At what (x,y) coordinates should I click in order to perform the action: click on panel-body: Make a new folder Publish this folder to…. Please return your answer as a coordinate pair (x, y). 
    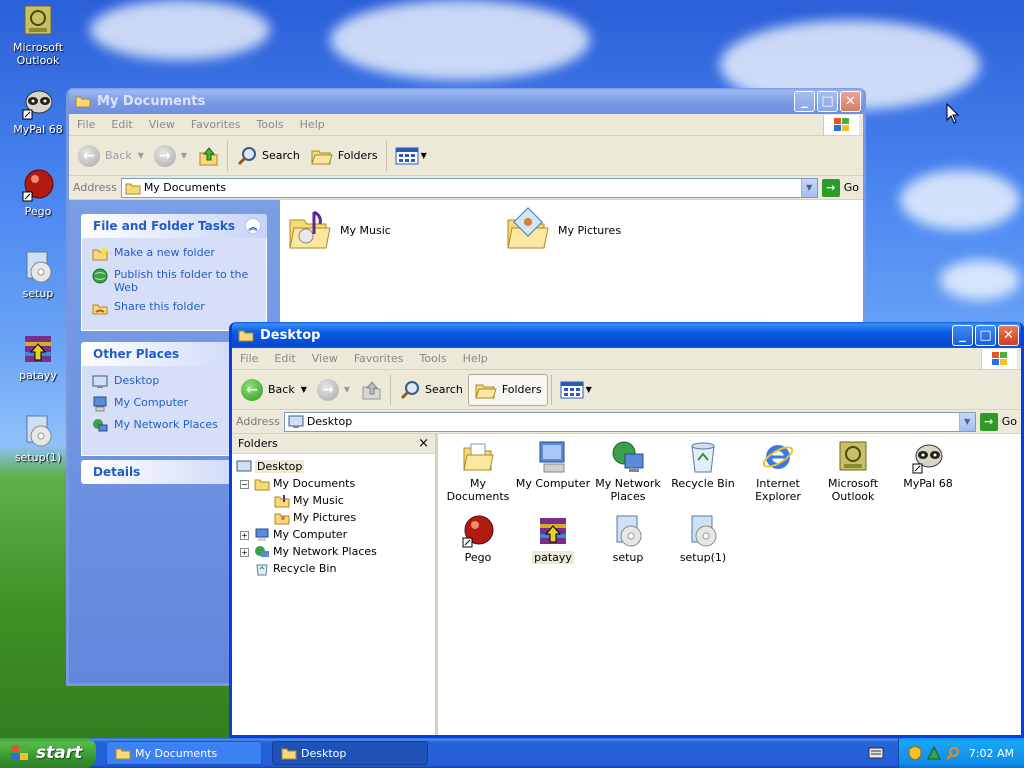
    Looking at the image, I should click on (174, 284).